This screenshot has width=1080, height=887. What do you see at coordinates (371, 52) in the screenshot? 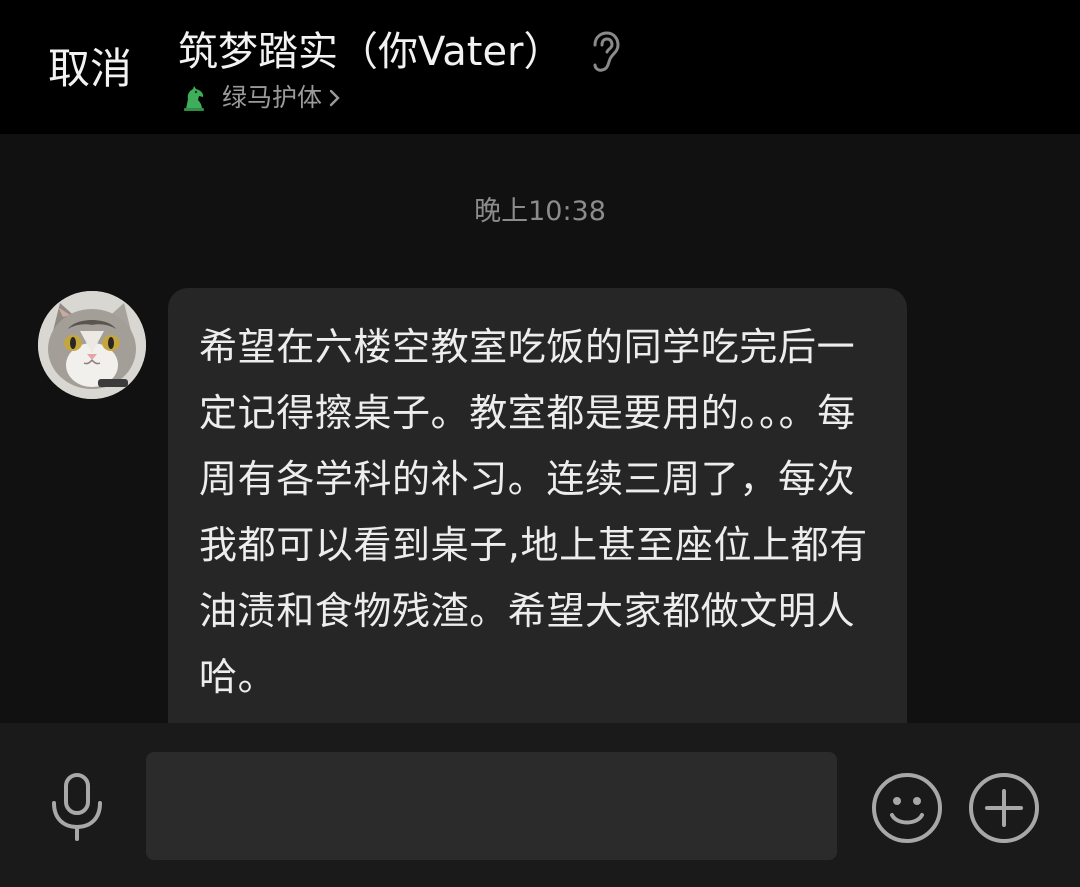
I see `chat-title: 筑梦踏实（你Vater）` at bounding box center [371, 52].